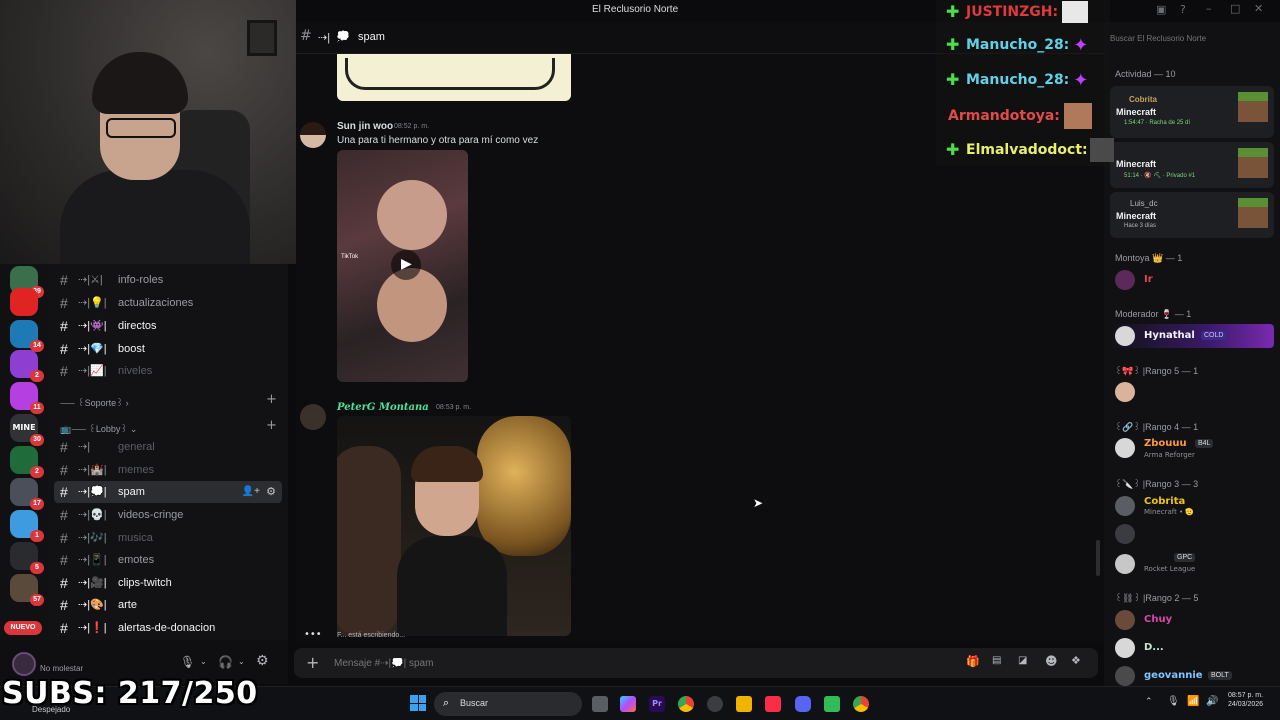 This screenshot has width=1280, height=720. Describe the element at coordinates (1235, 8) in the screenshot. I see `maximize-icon: □` at that location.